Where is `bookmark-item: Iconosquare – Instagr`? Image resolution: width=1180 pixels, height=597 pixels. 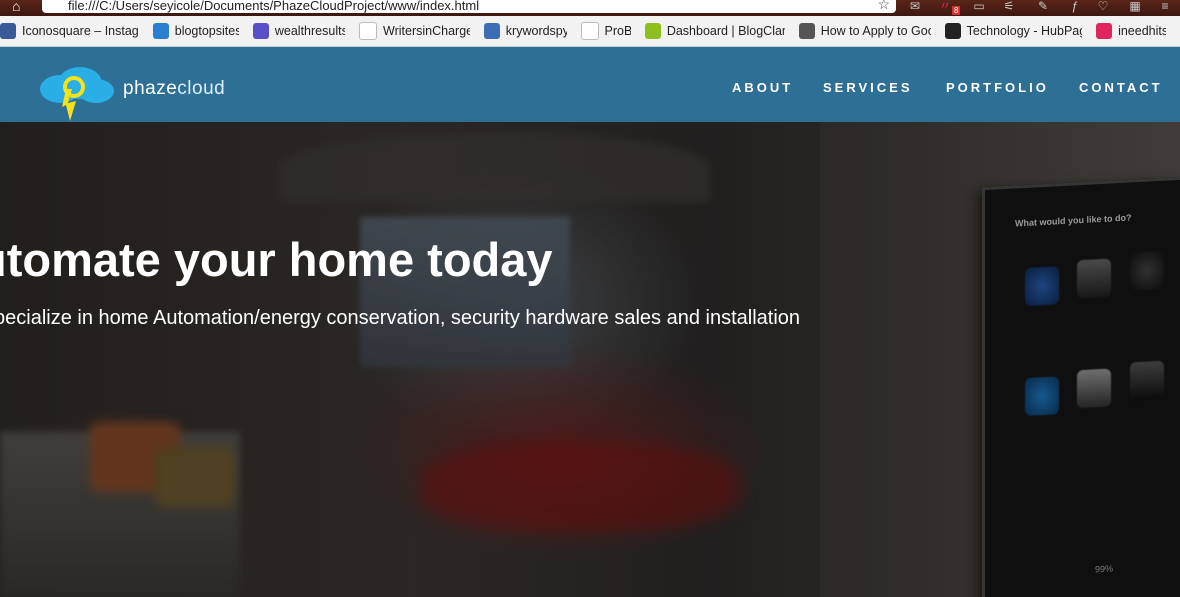
bookmark-item: Iconosquare – Instagr is located at coordinates (69, 31).